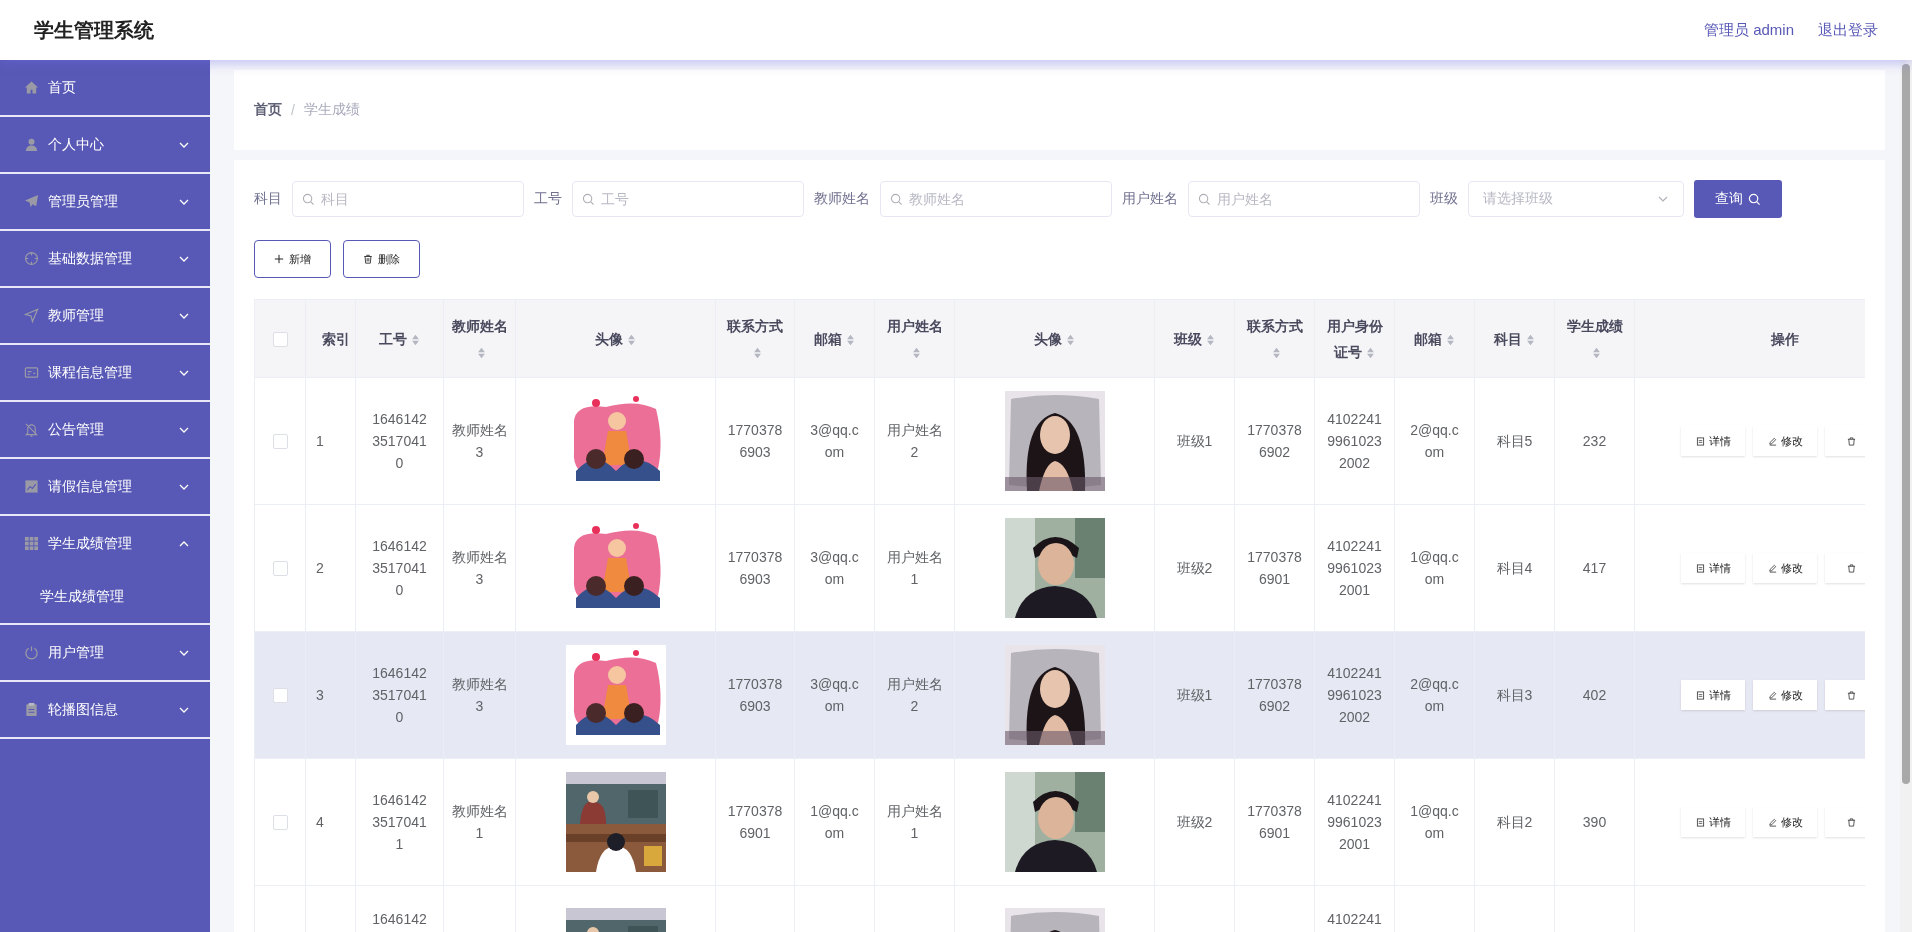 This screenshot has height=932, width=1912. Describe the element at coordinates (105, 597) in the screenshot. I see `submenu-item: 学生成绩管理` at that location.